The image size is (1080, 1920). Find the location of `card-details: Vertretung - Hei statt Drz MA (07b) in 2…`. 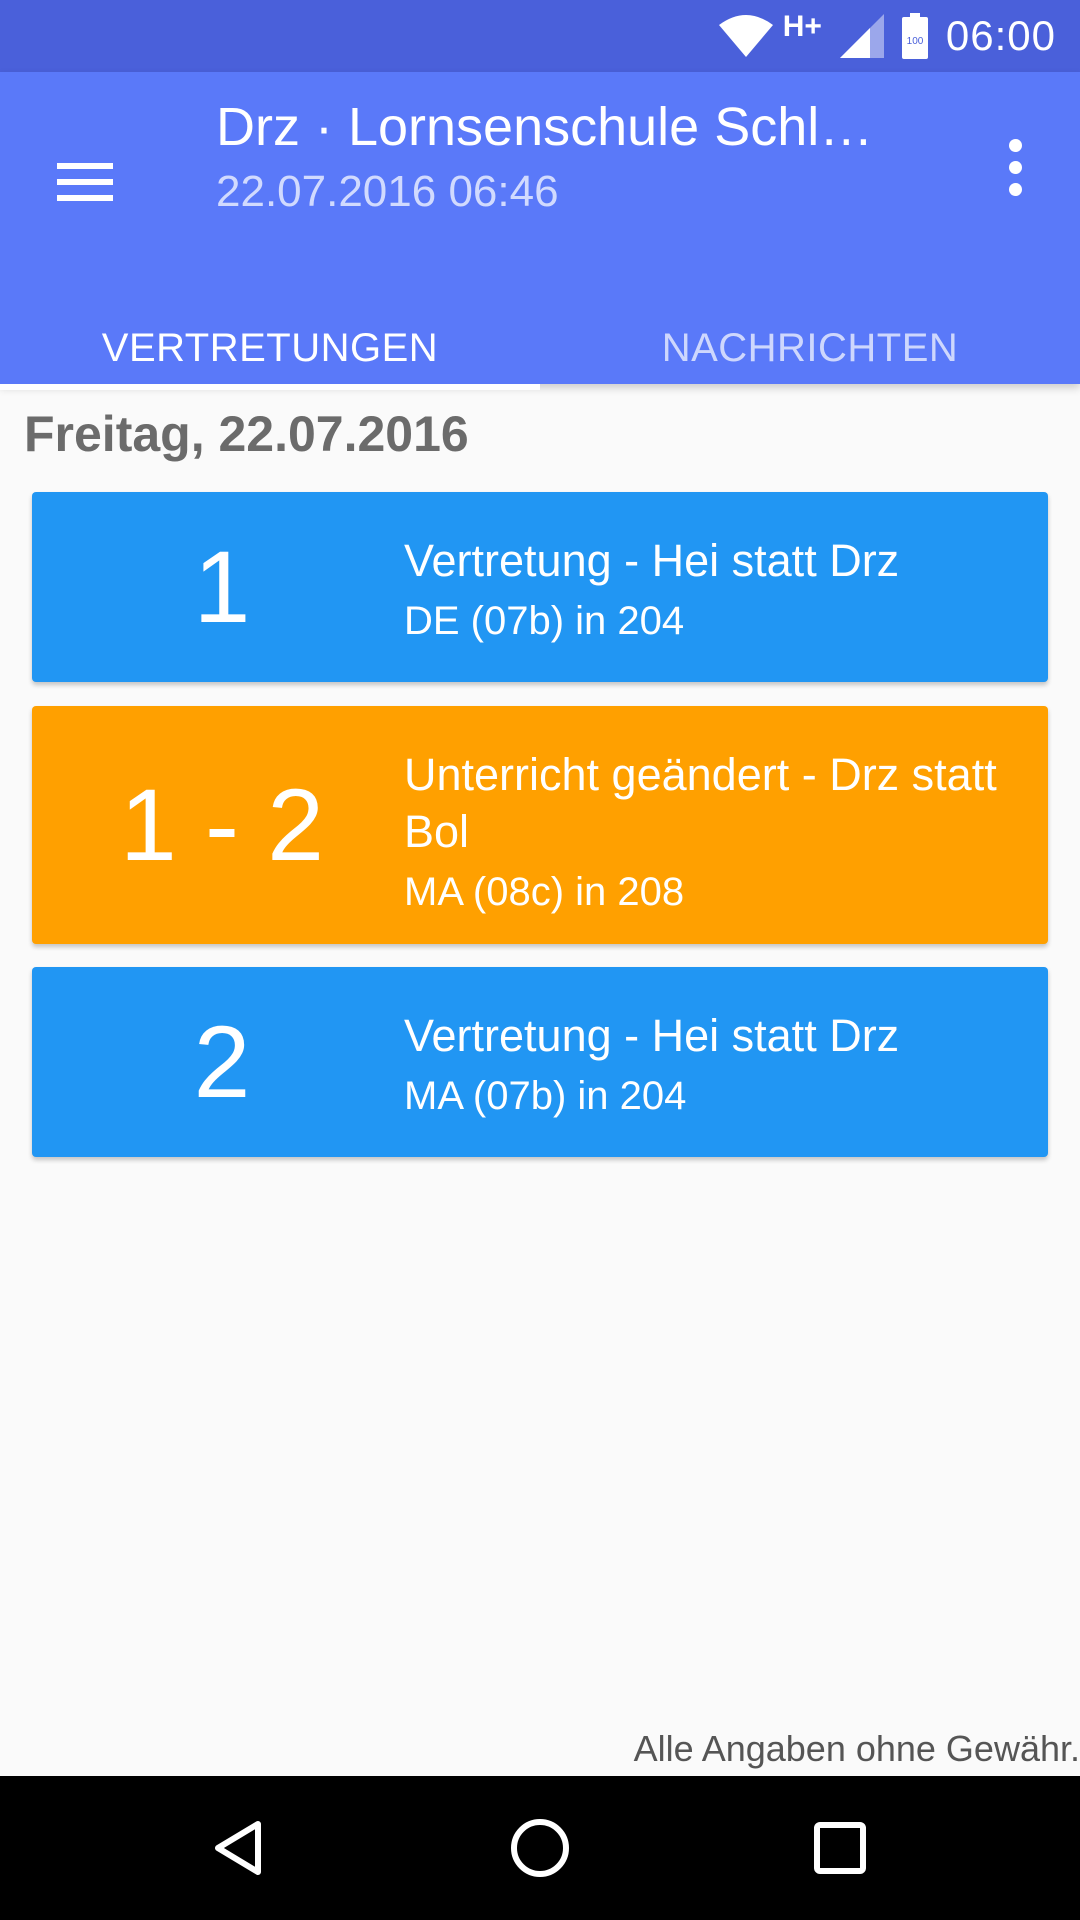

card-details: Vertretung - Hei statt Drz MA (07b) in 2… is located at coordinates (704, 1064).